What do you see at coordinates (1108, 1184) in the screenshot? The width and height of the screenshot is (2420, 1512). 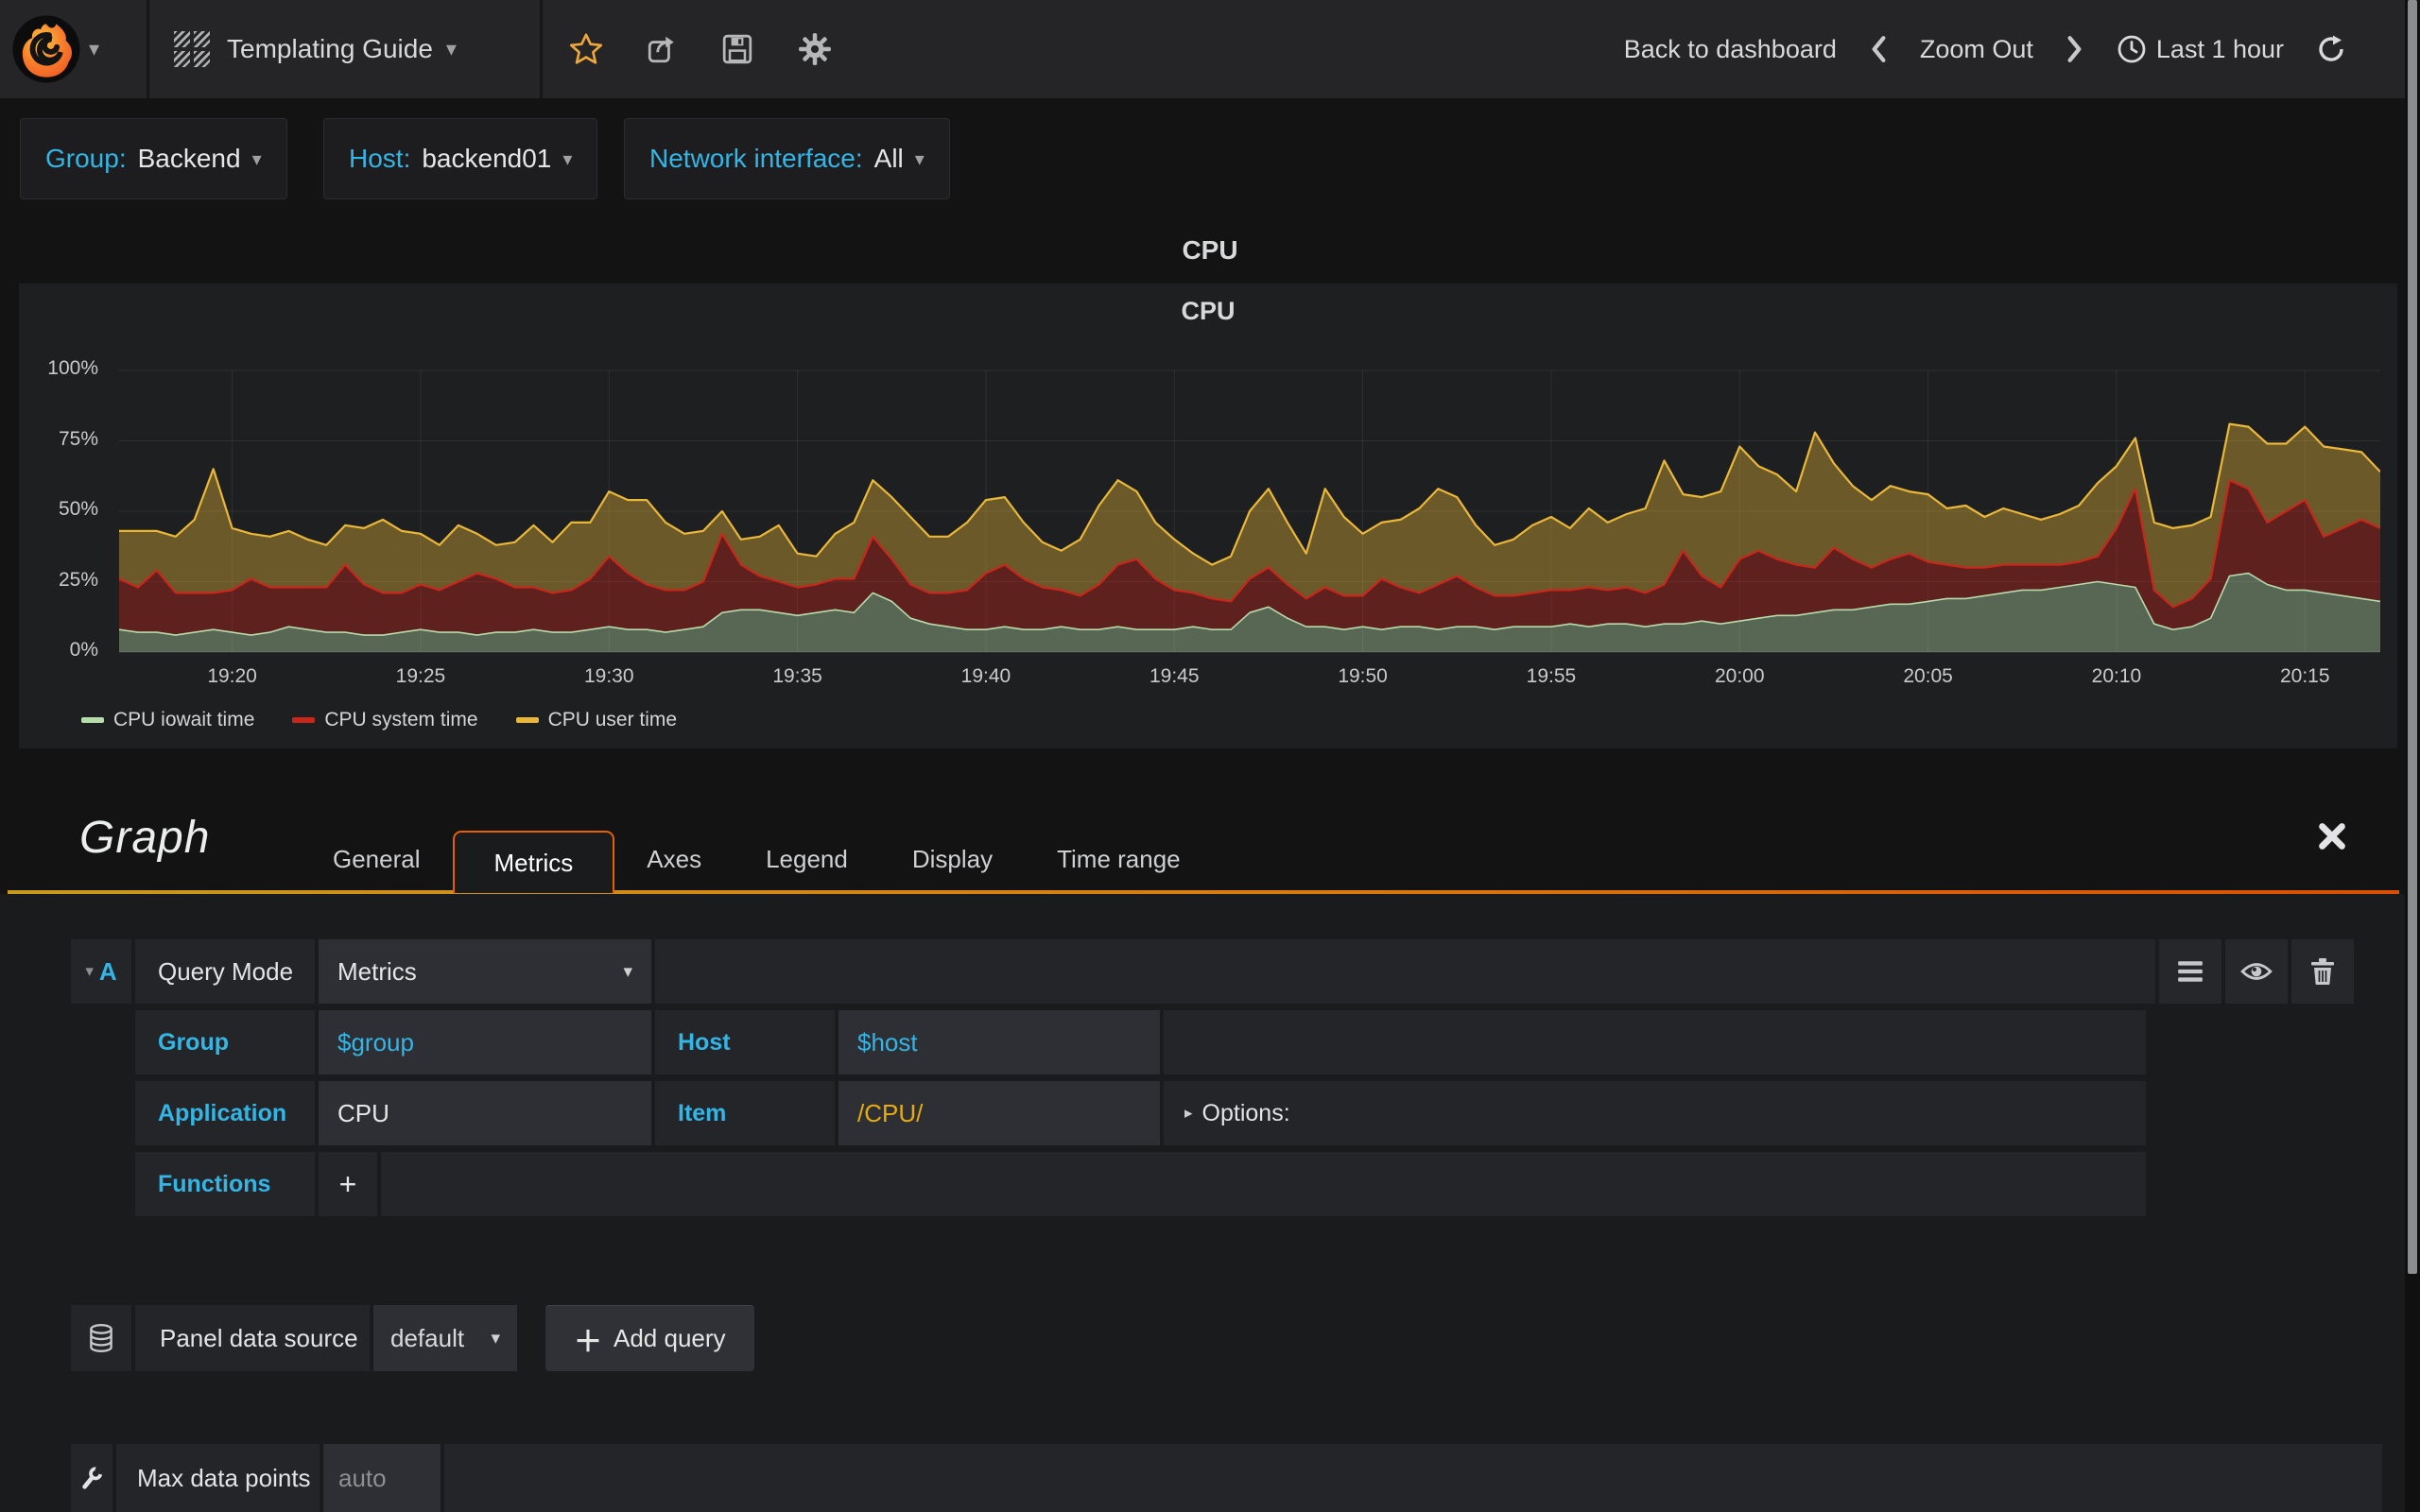 I see `query-row-functions: Functions +` at bounding box center [1108, 1184].